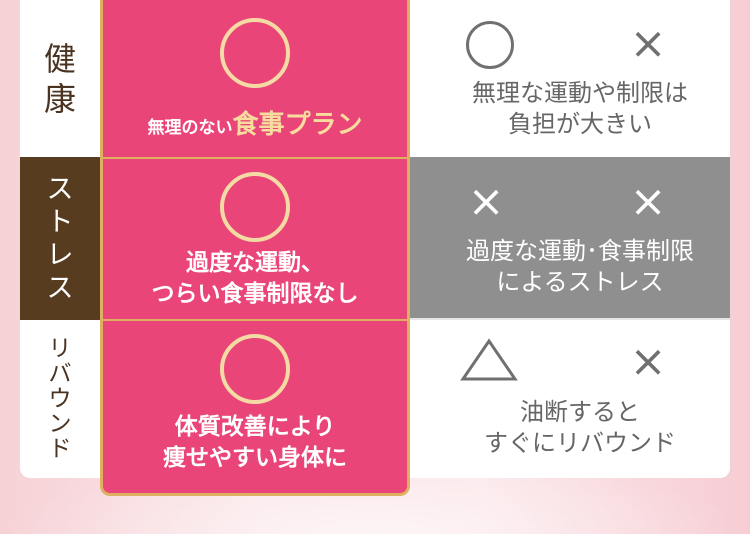 The image size is (750, 534). I want to click on compare-text-line: 負担が大きい, so click(580, 124).